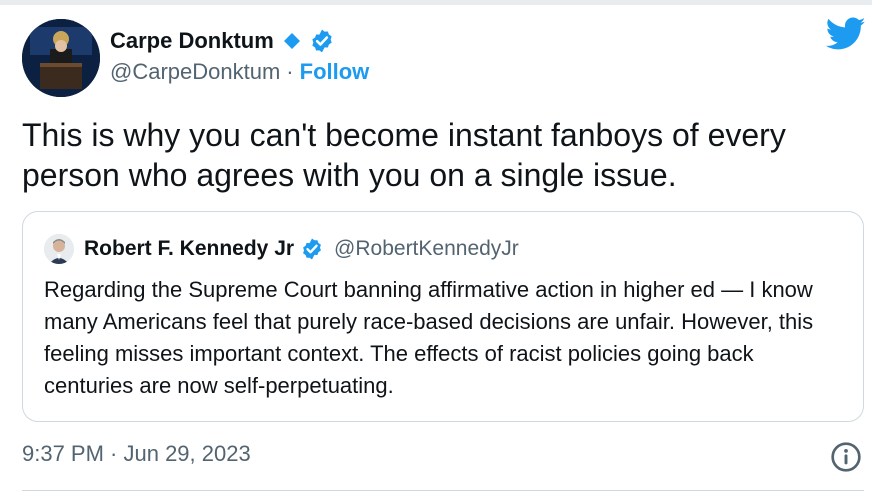  I want to click on avatar-image, so click(61, 58).